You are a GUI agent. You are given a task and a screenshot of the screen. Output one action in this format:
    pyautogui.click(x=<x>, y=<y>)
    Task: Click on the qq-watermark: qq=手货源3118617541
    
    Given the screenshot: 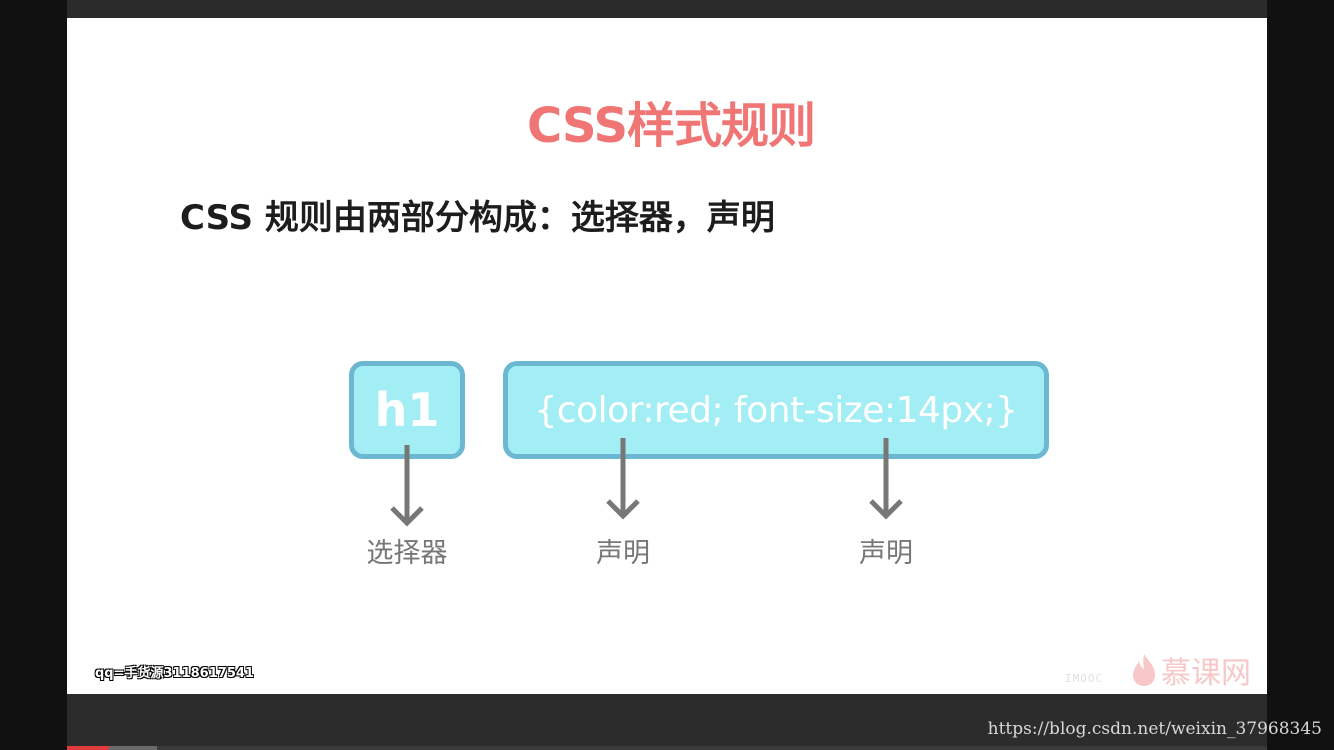 What is the action you would take?
    pyautogui.click(x=174, y=673)
    